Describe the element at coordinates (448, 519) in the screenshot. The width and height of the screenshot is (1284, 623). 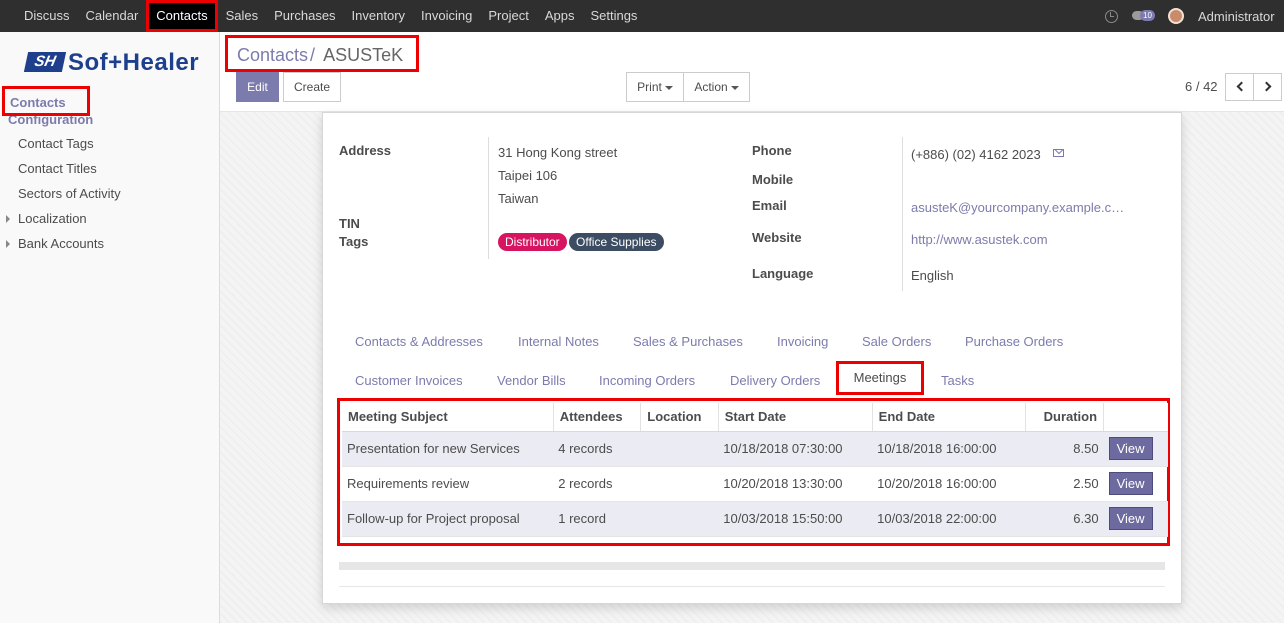
I see `meeting-subject: Follow-up for Project proposal` at that location.